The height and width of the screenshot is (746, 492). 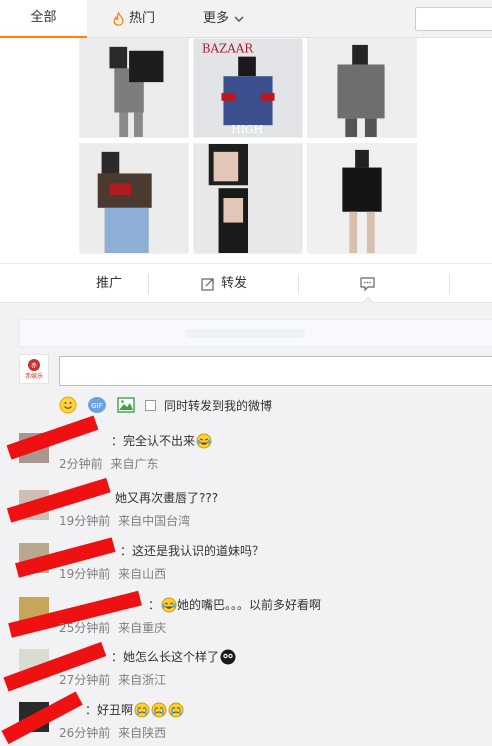 I want to click on comment-time: 27分钟前, so click(x=85, y=680).